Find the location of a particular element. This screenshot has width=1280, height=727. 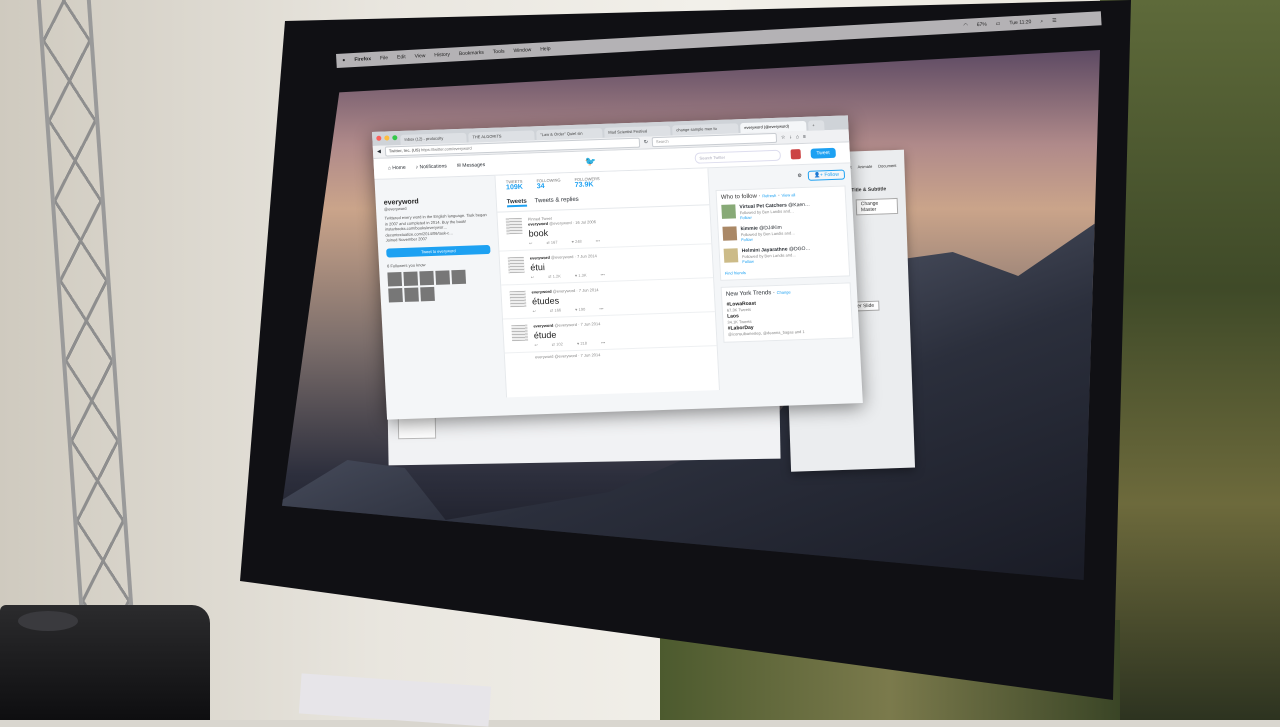

gear-icon: ⚙ is located at coordinates (799, 176).